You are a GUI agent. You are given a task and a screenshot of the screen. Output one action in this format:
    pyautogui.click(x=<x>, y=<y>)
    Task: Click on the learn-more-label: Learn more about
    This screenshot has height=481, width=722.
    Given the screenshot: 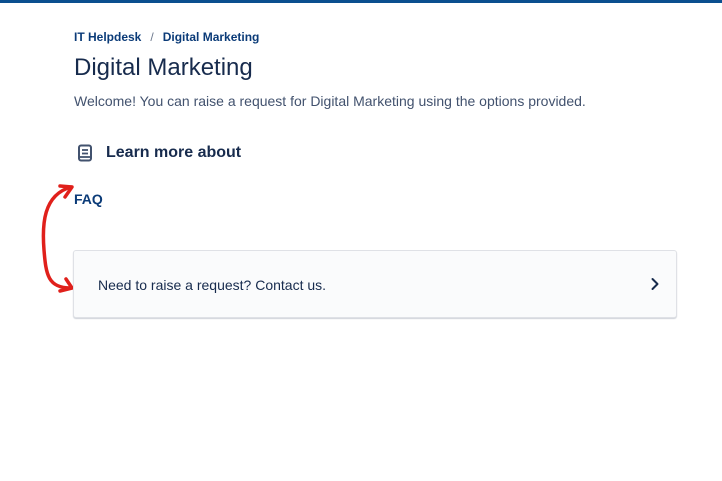 What is the action you would take?
    pyautogui.click(x=174, y=152)
    